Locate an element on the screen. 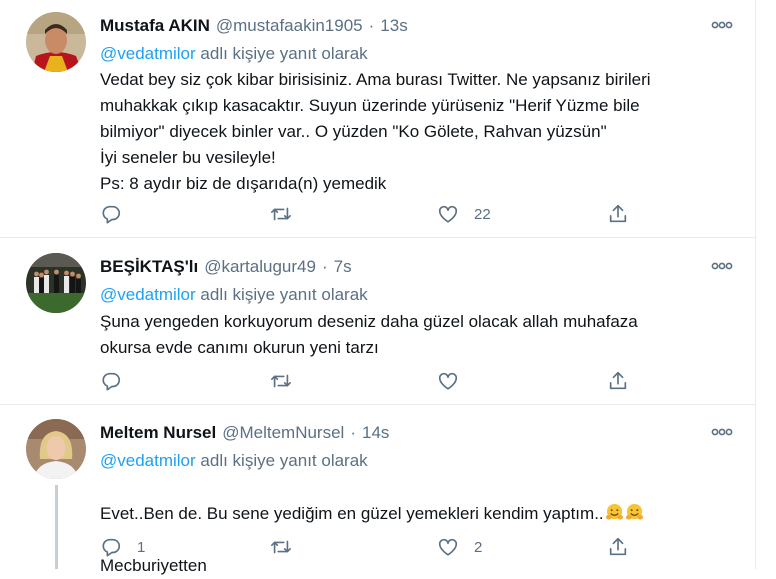  display-name: Meltem Nursel is located at coordinates (158, 433).